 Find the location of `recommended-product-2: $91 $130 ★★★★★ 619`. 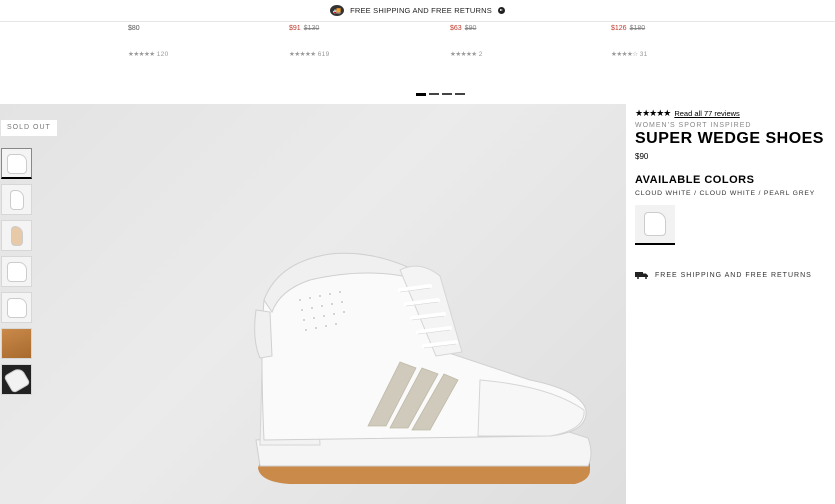

recommended-product-2: $91 $130 ★★★★★ 619 is located at coordinates (309, 41).